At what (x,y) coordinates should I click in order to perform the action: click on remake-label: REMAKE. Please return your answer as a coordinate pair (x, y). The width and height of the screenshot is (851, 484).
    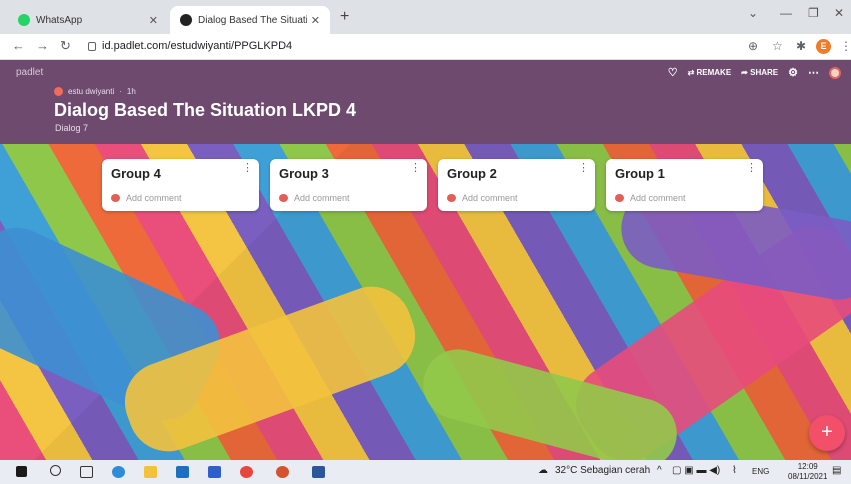
    Looking at the image, I should click on (714, 72).